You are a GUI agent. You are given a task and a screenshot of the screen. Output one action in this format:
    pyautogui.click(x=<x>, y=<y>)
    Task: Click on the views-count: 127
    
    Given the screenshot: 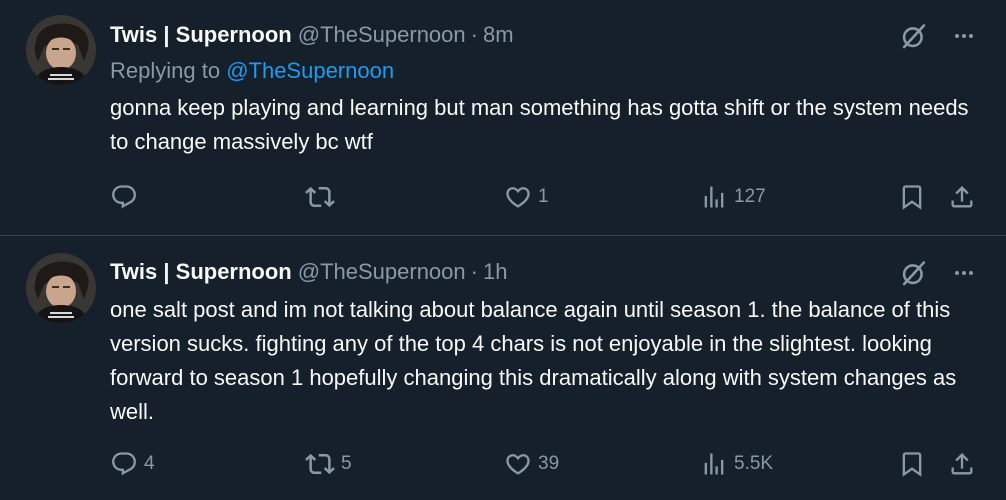 What is the action you would take?
    pyautogui.click(x=750, y=196)
    